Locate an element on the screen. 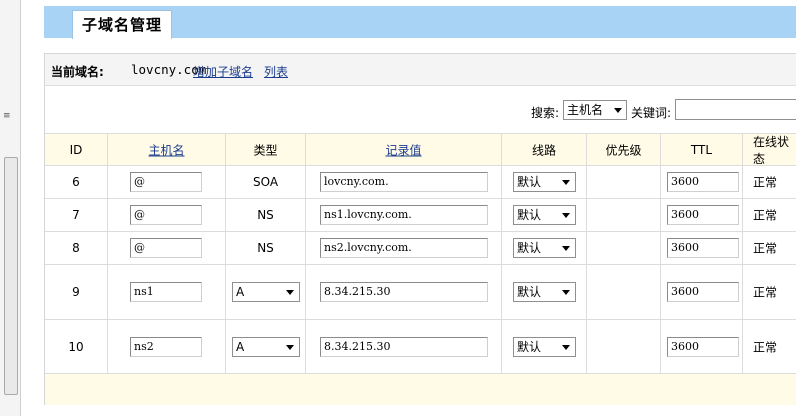 This screenshot has height=416, width=796. record-value-input: ns1.lovcny.com. is located at coordinates (404, 215).